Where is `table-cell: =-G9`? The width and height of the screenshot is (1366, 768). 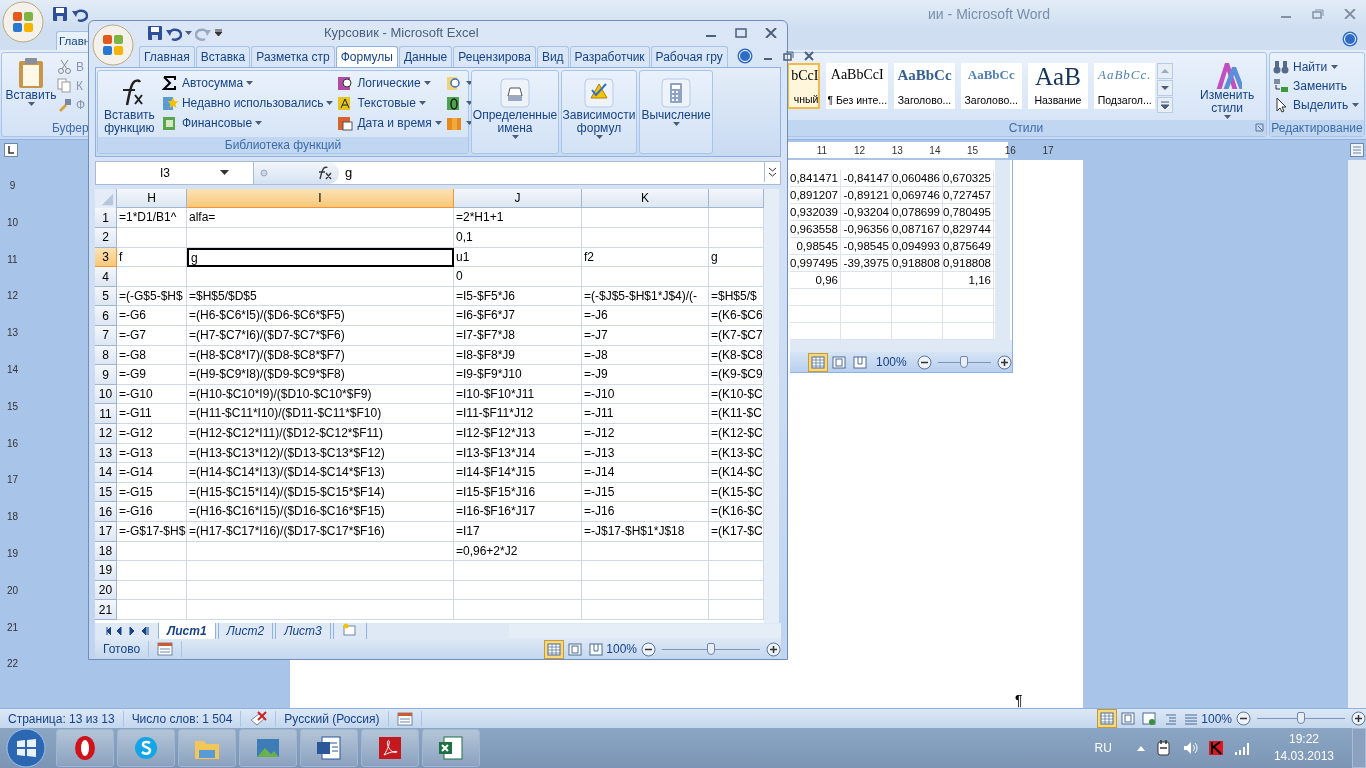
table-cell: =-G9 is located at coordinates (152, 375).